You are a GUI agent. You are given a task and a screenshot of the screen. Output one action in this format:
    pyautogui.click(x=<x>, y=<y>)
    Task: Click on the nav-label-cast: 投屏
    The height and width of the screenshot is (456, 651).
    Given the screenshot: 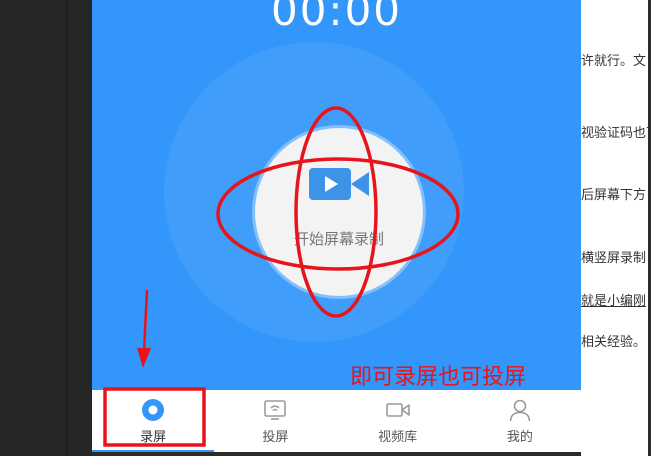 What is the action you would take?
    pyautogui.click(x=275, y=437)
    